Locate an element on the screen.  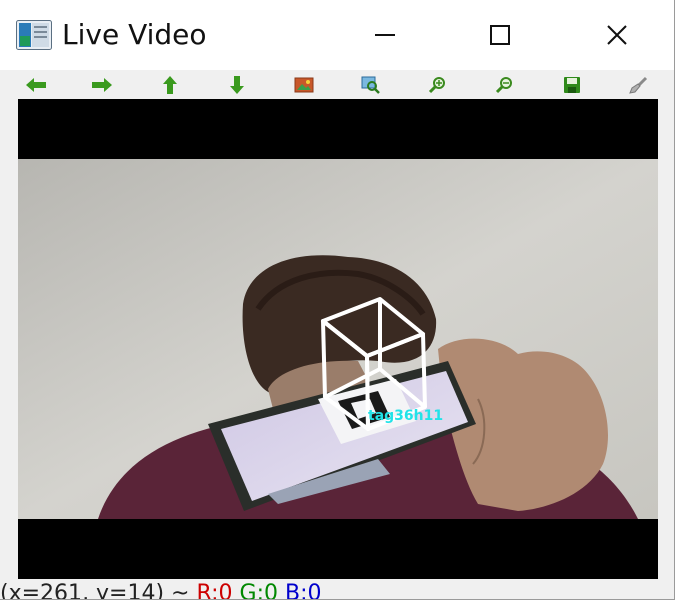
cursor-coords: (x=261, y=14) ~ is located at coordinates (95, 590).